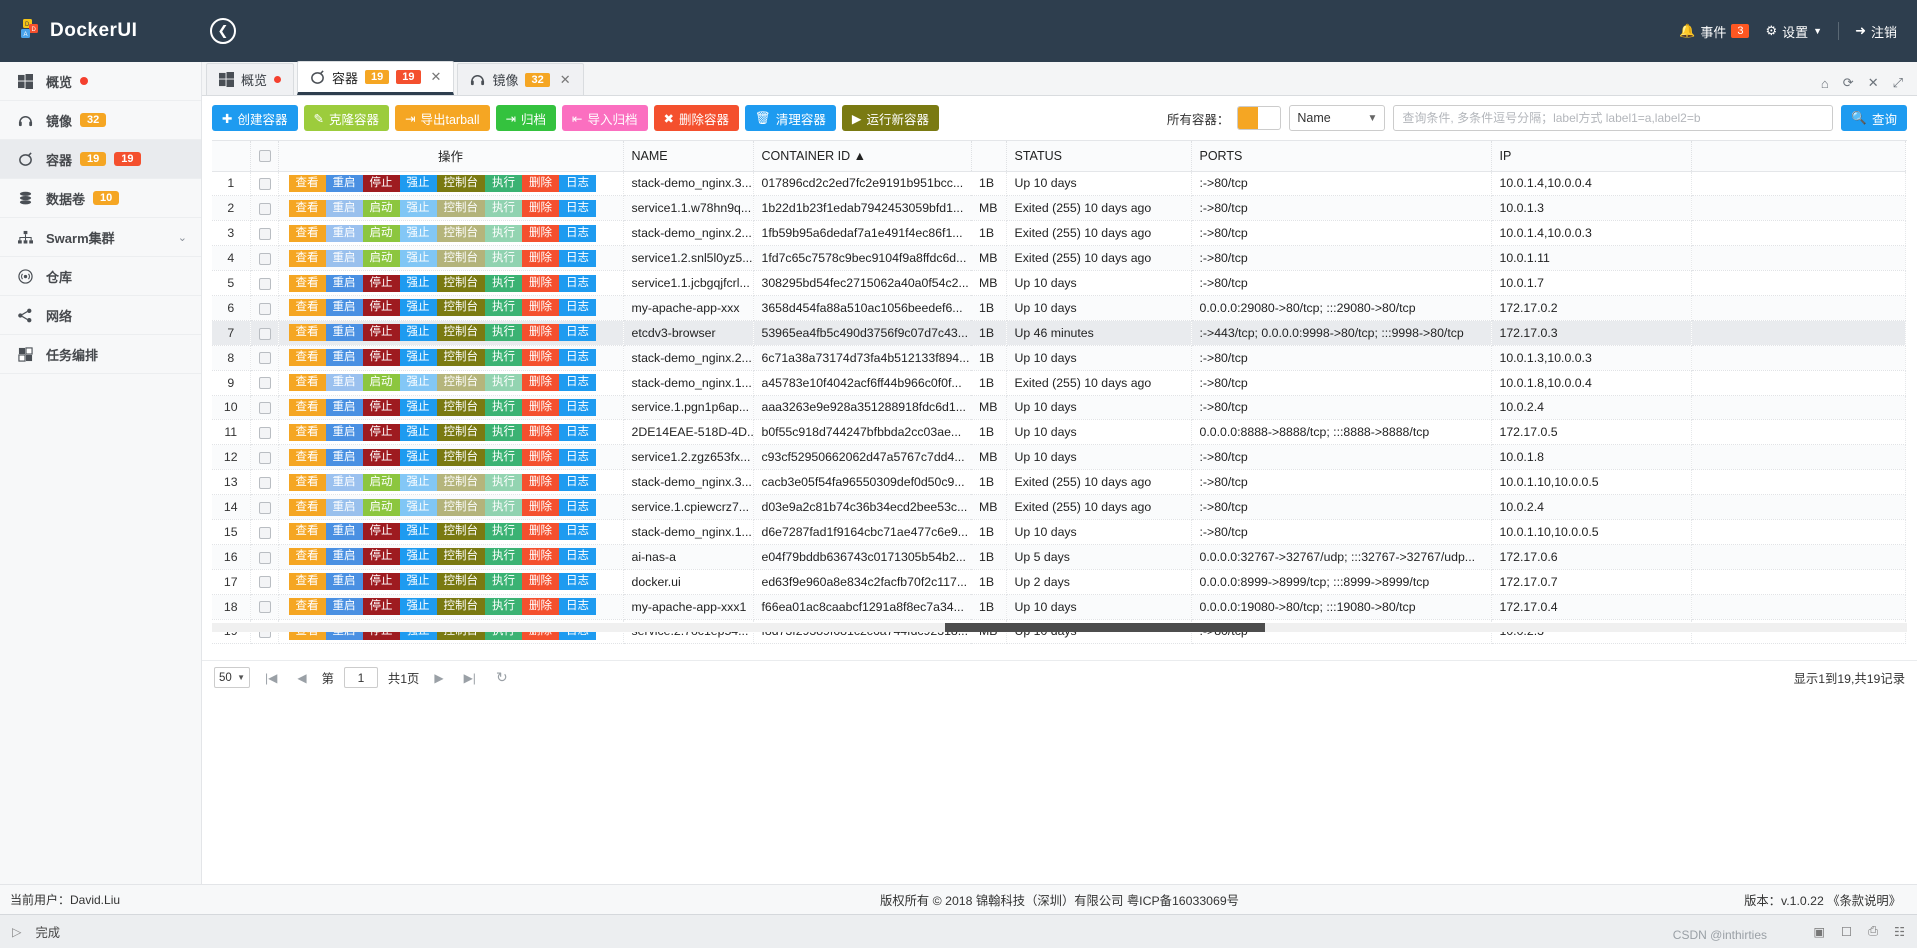 The image size is (1917, 948). I want to click on toolbar-button-1: ✎ 克隆容器, so click(346, 118).